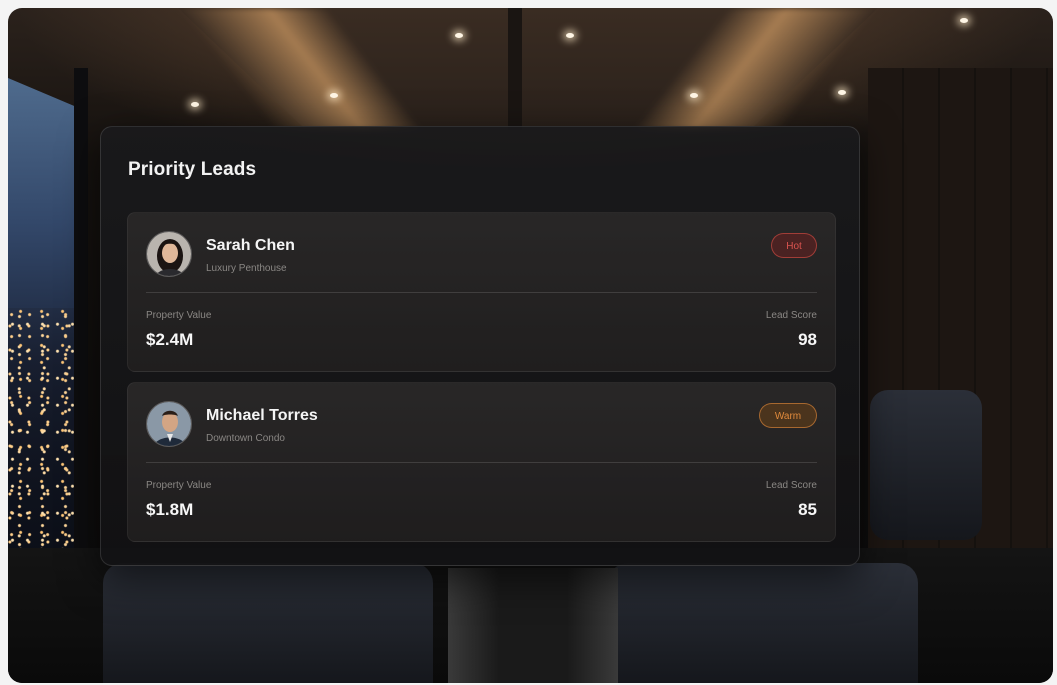  I want to click on status-badge: Warm, so click(788, 415).